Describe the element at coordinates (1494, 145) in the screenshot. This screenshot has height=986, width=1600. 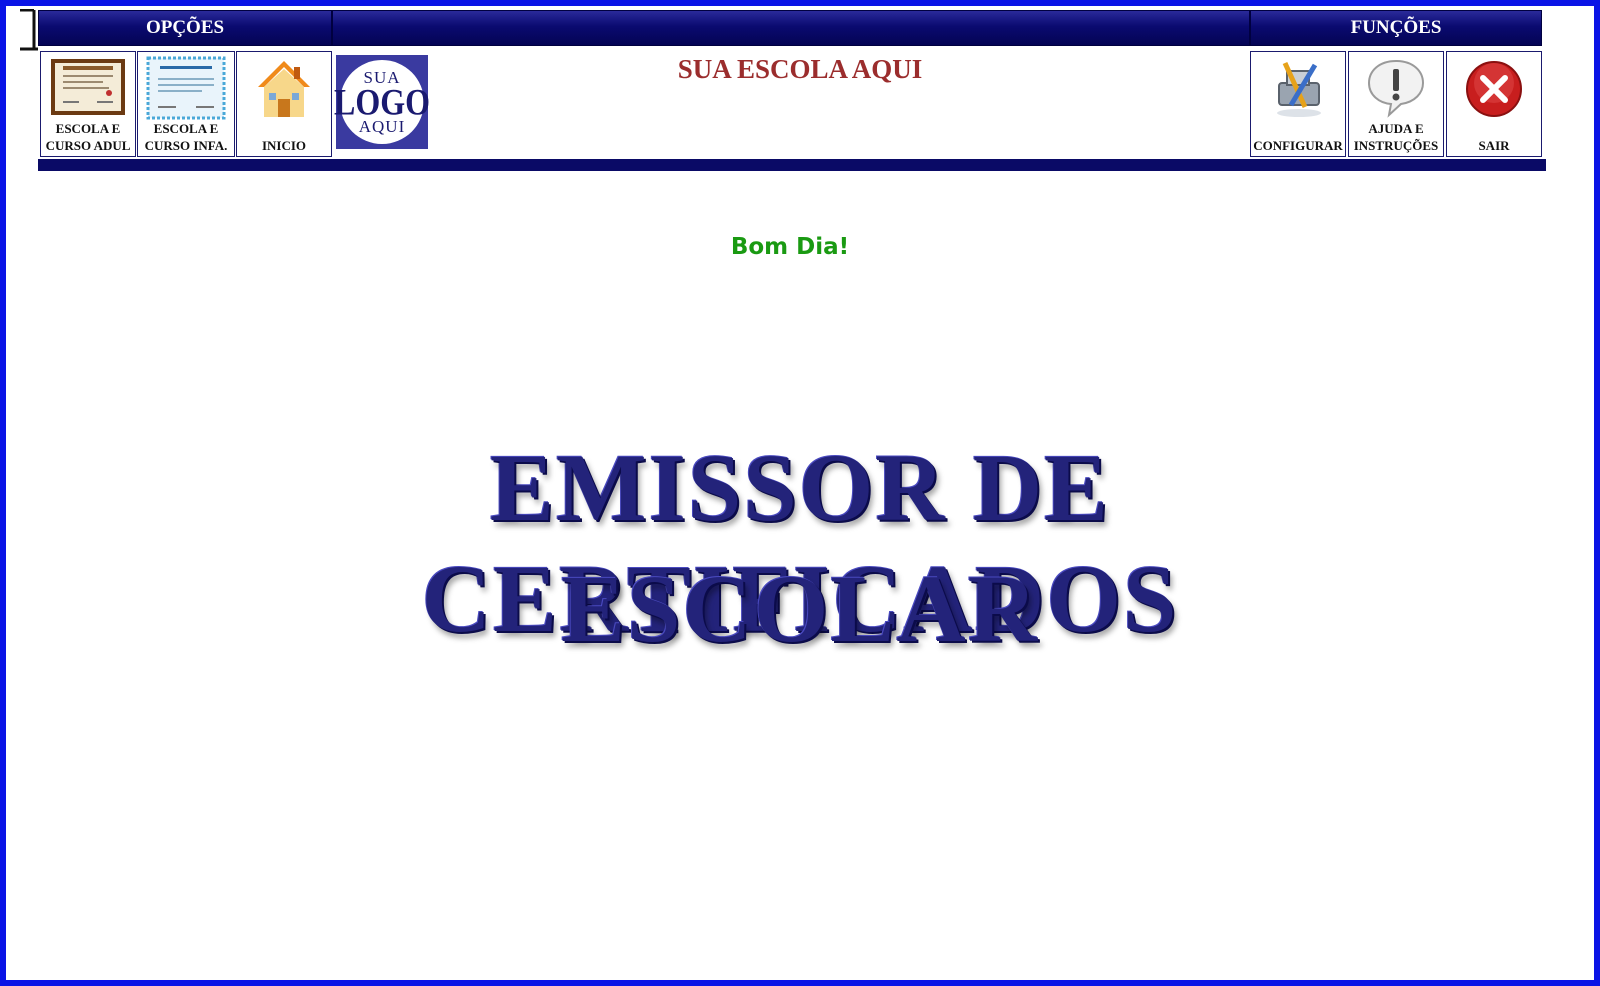
I see `exit-label: SAIR` at that location.